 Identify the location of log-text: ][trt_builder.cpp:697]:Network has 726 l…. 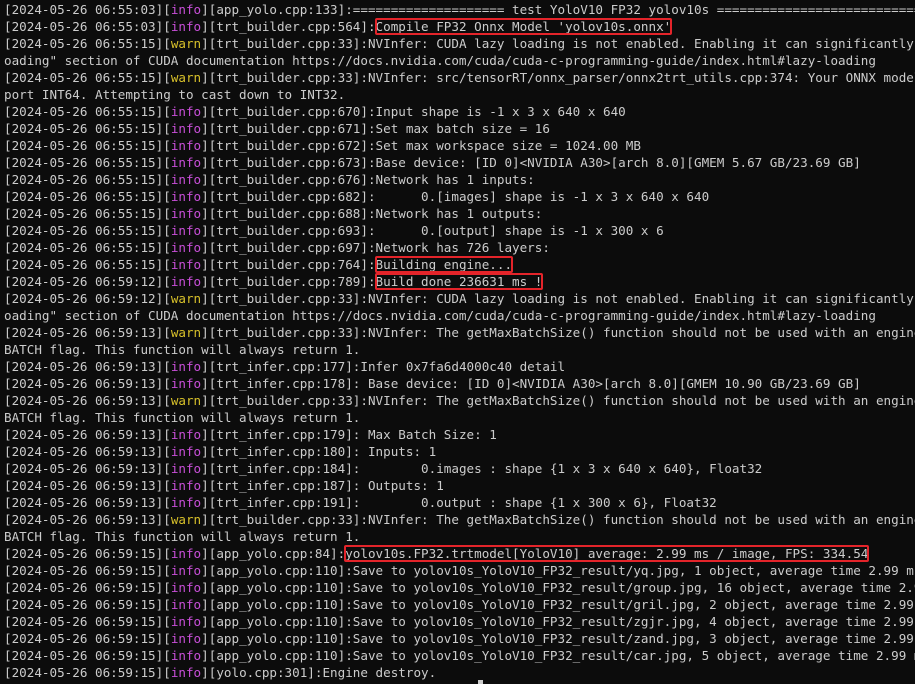
(375, 247).